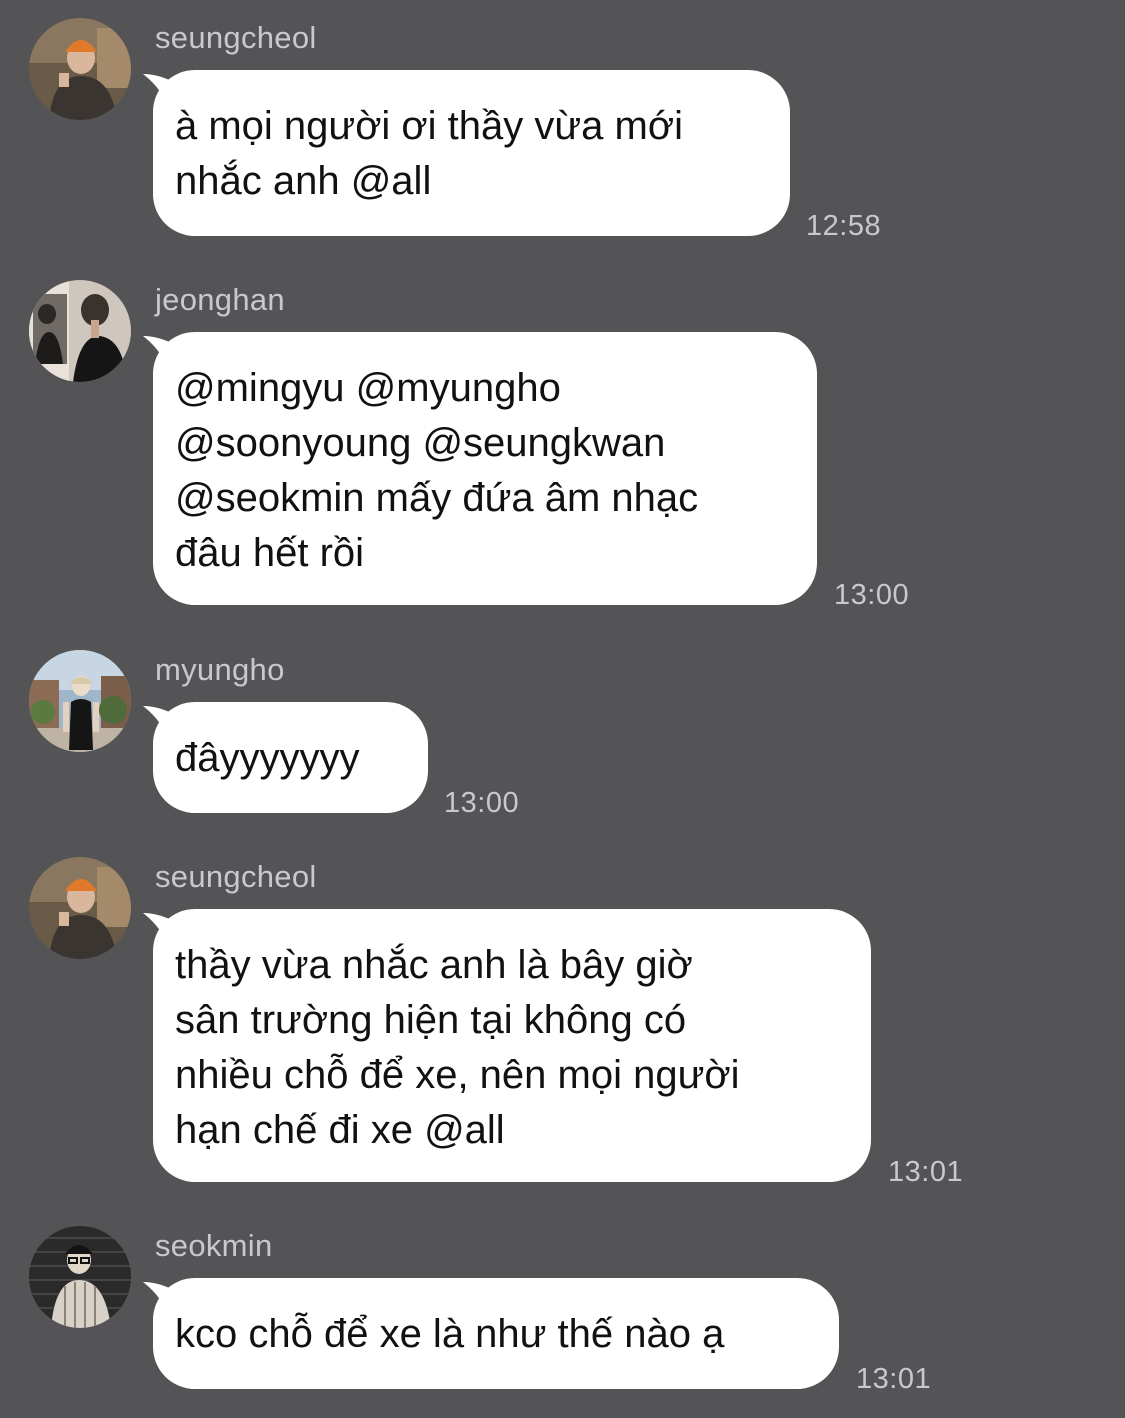 This screenshot has height=1418, width=1125. I want to click on message-timestamp: 12:58, so click(844, 226).